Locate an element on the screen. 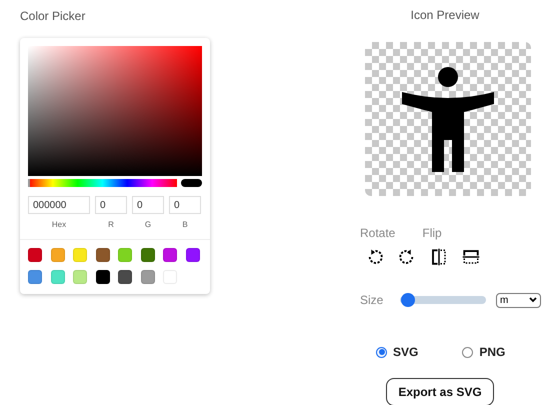 The width and height of the screenshot is (550, 405). rotate-right-icon is located at coordinates (407, 257).